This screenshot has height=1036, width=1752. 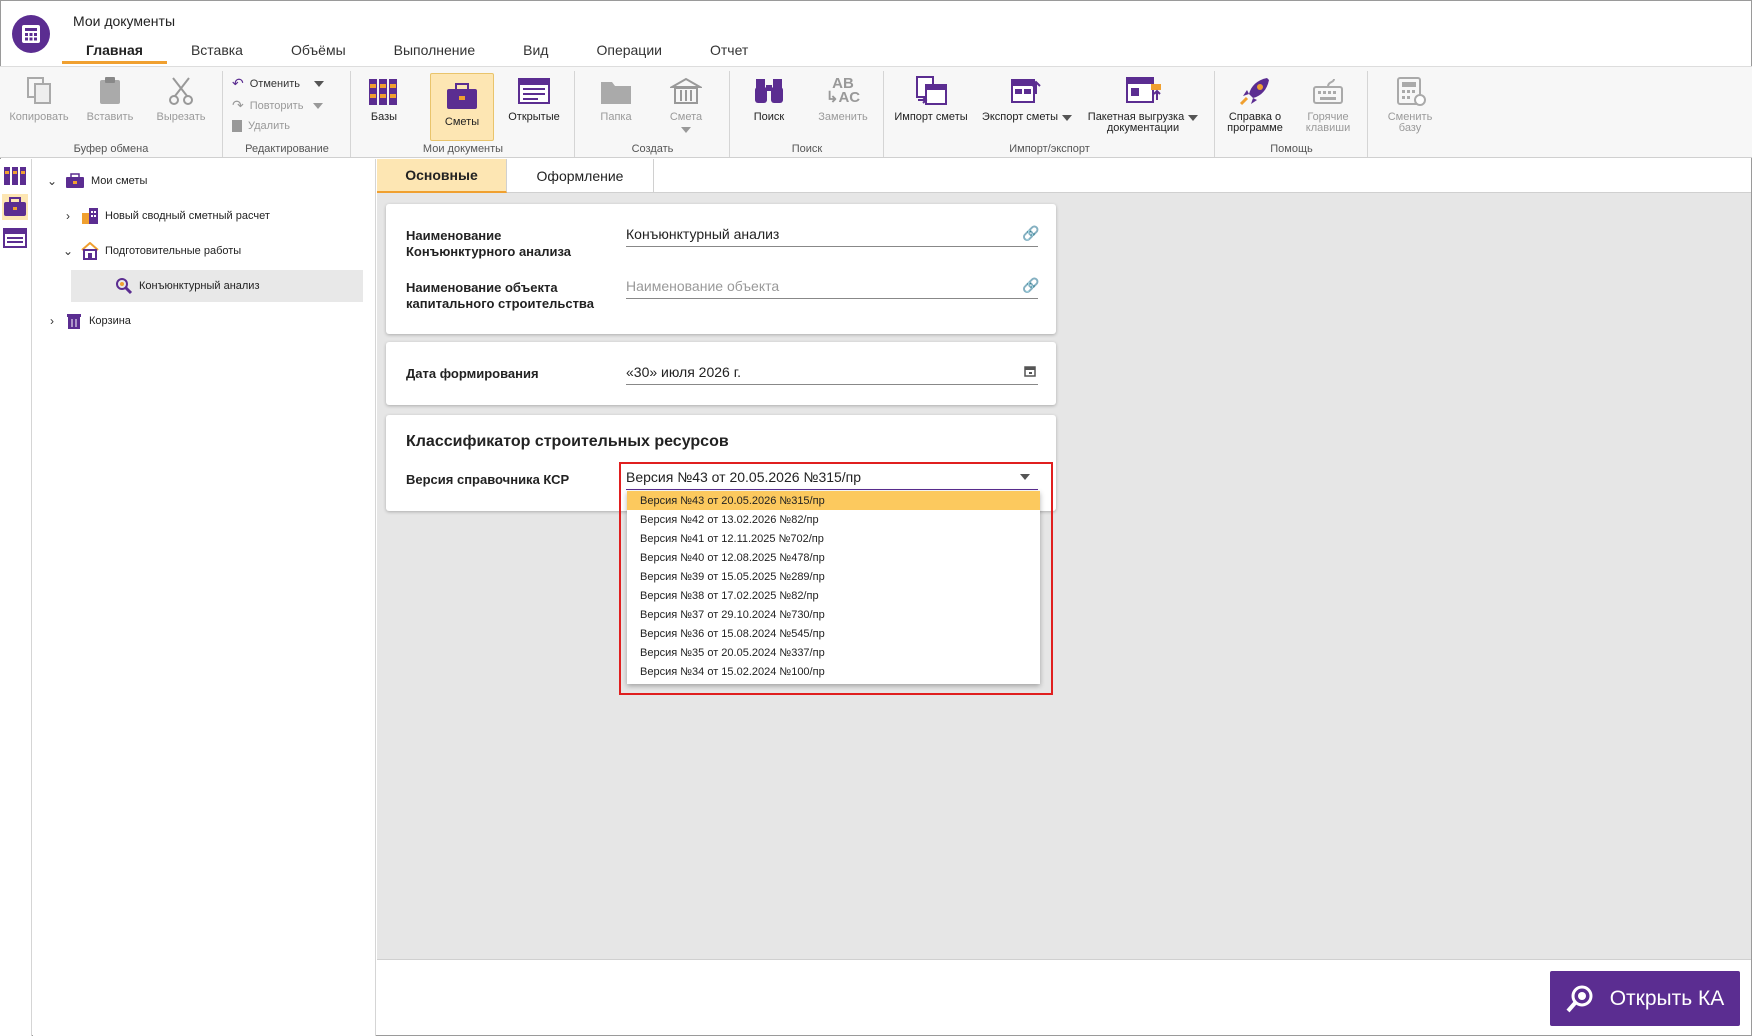 What do you see at coordinates (318, 51) in the screenshot?
I see `tab-volumes: Объёмы` at bounding box center [318, 51].